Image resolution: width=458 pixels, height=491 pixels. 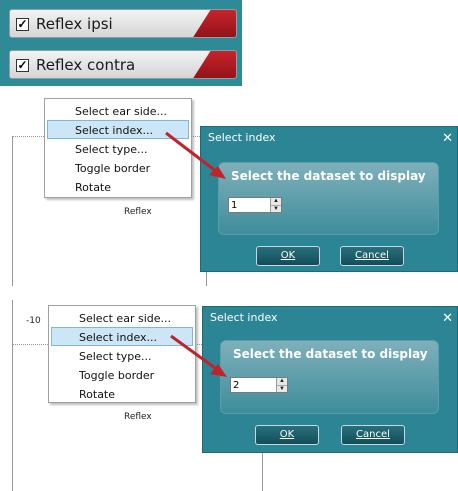 I want to click on reflex-contra-indicator, so click(x=214, y=64).